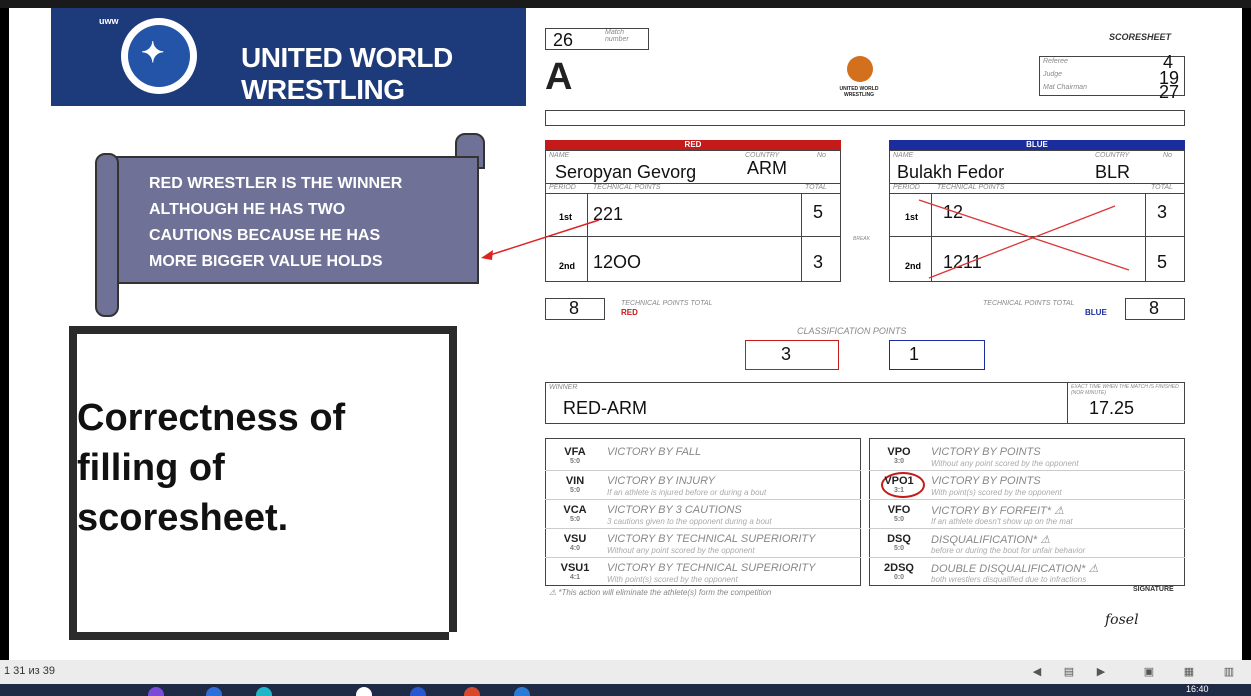  What do you see at coordinates (818, 212) in the screenshot?
I see `red-p1-total: 5` at bounding box center [818, 212].